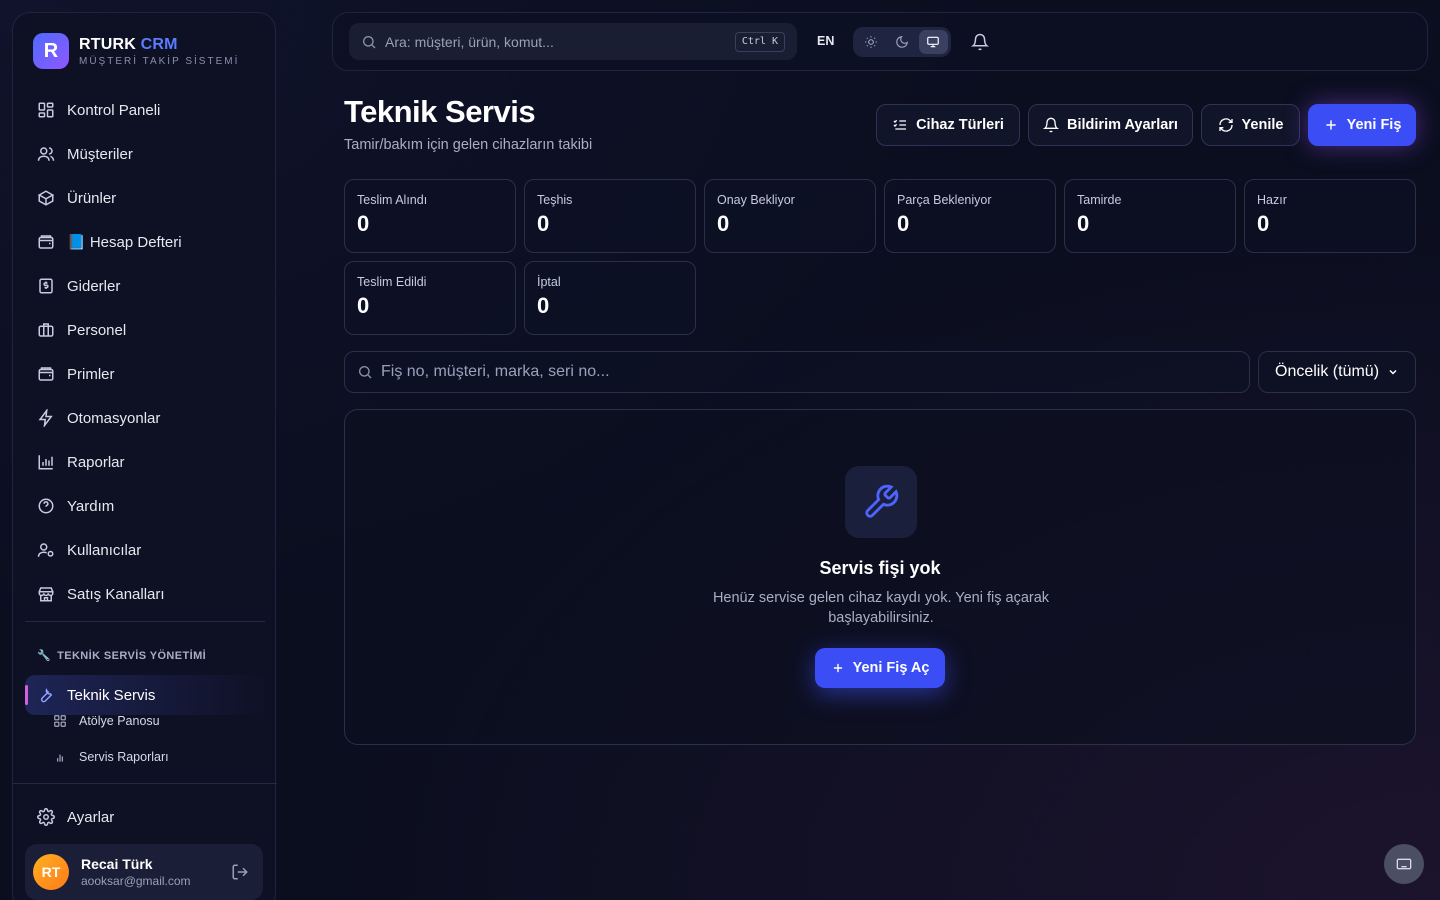 Image resolution: width=1440 pixels, height=900 pixels. I want to click on theme-light-button, so click(870, 42).